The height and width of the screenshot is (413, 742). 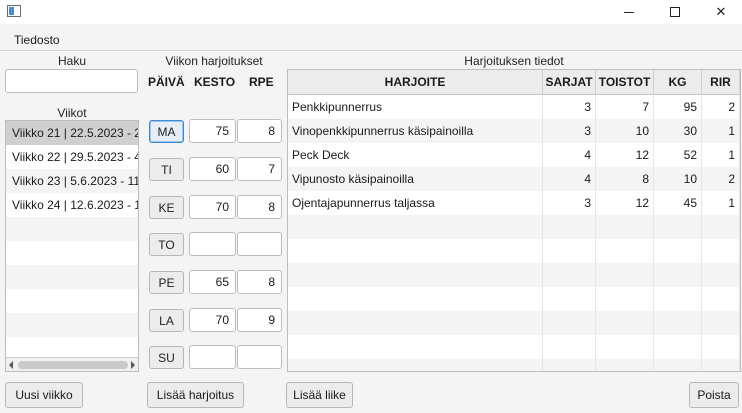 I want to click on delete-button: Poista, so click(x=714, y=395).